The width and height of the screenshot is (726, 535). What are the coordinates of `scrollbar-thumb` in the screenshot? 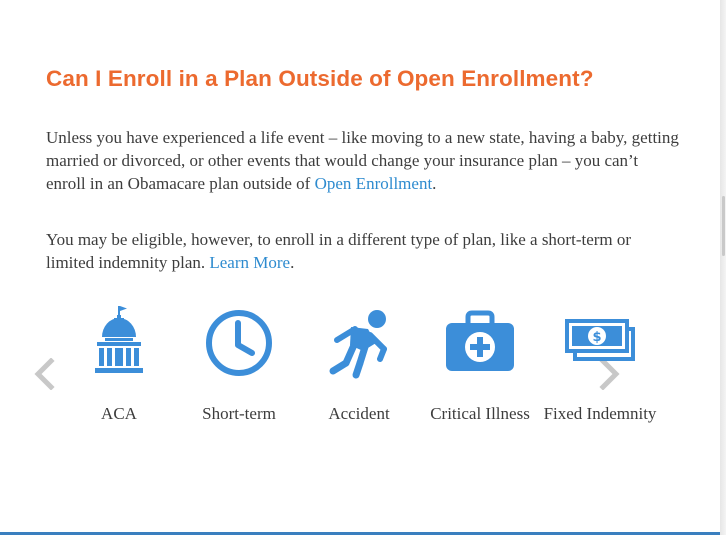 It's located at (723, 226).